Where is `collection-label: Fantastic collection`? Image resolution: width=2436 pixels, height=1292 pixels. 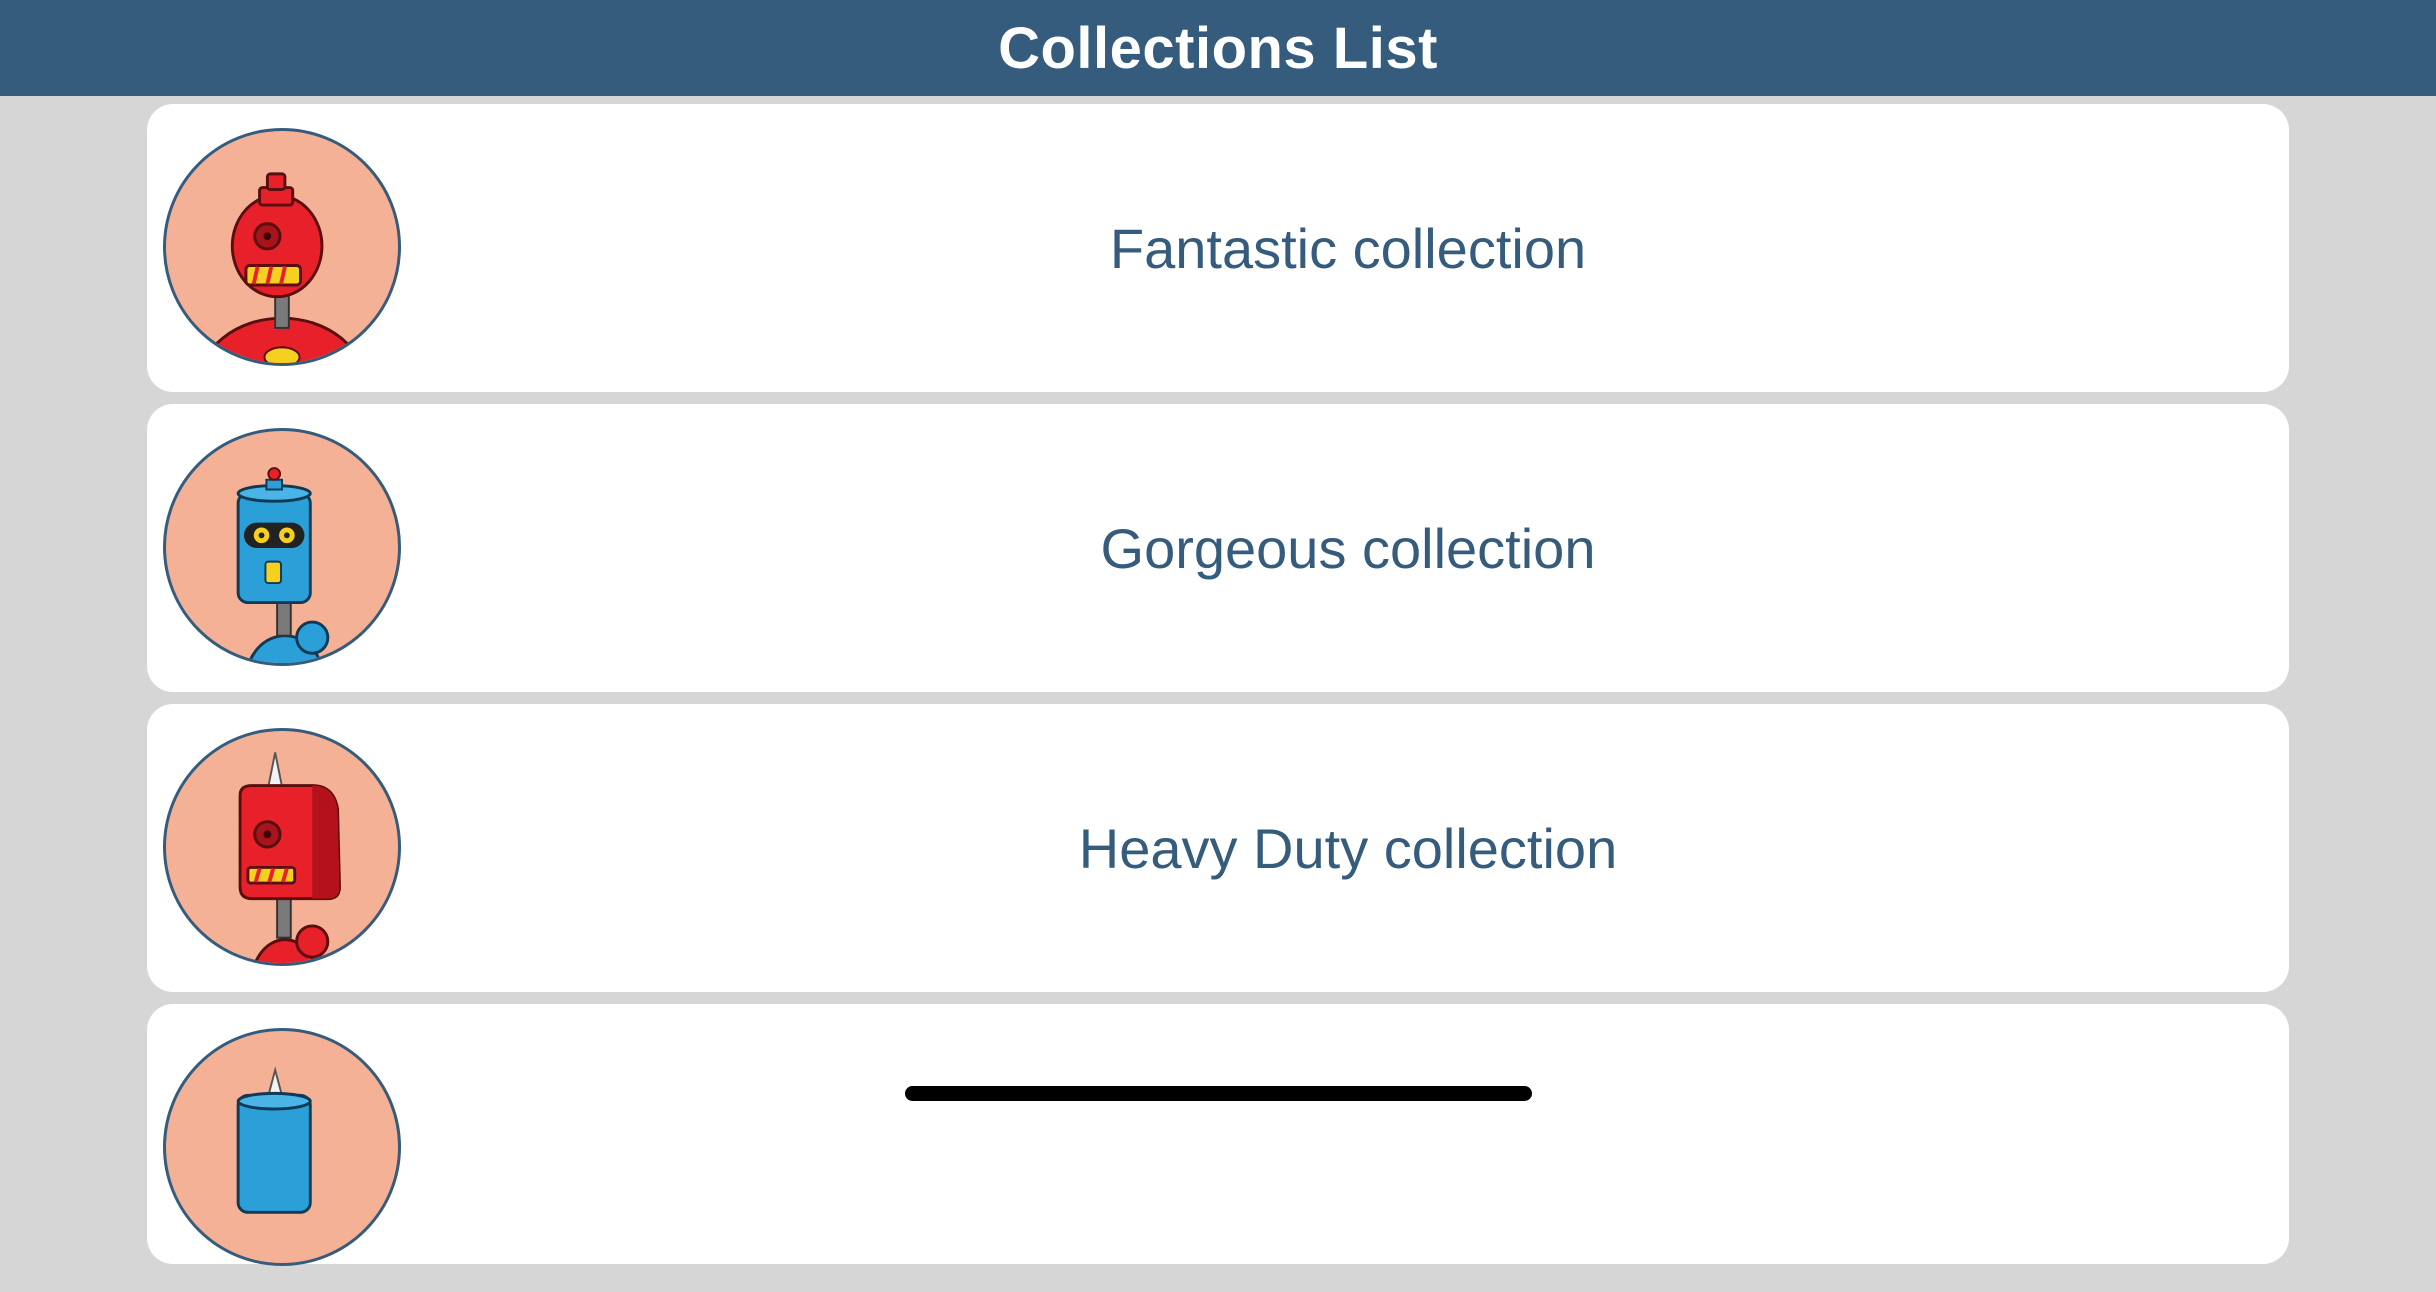 collection-label: Fantastic collection is located at coordinates (1348, 248).